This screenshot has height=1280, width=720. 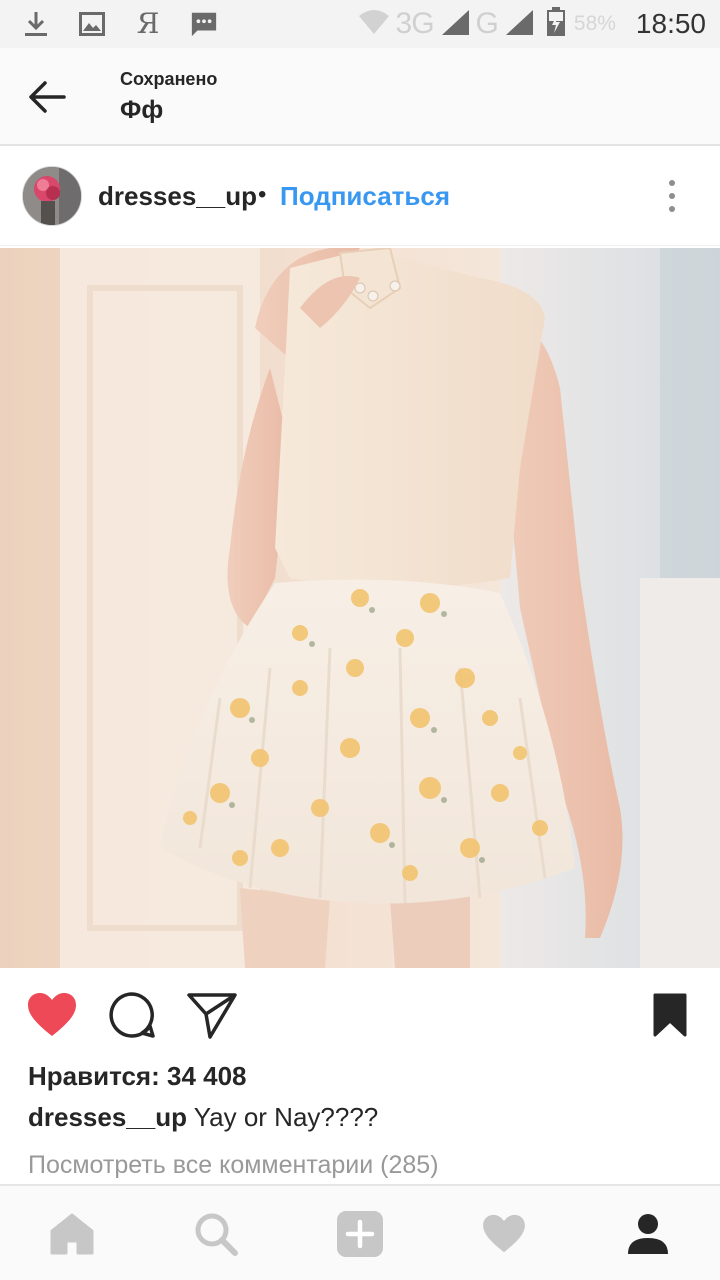 I want to click on share-button, so click(x=212, y=1015).